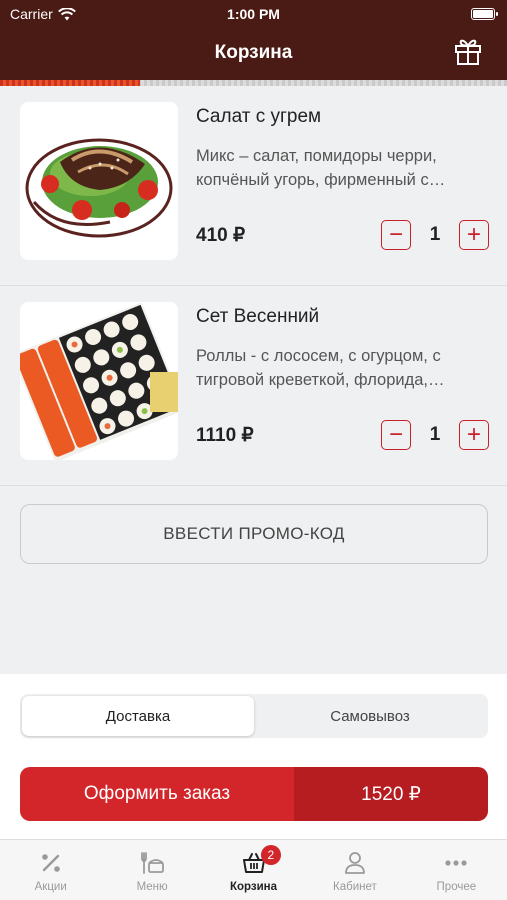  I want to click on dish-photo-rolls, so click(99, 381).